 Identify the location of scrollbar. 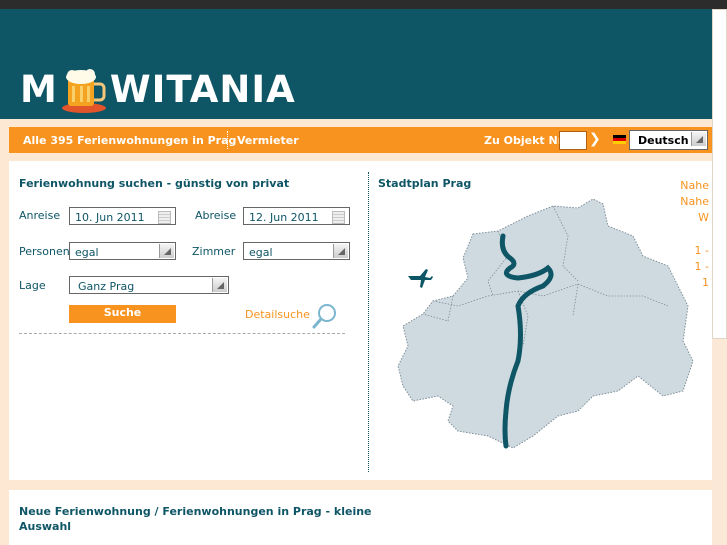
(719, 277).